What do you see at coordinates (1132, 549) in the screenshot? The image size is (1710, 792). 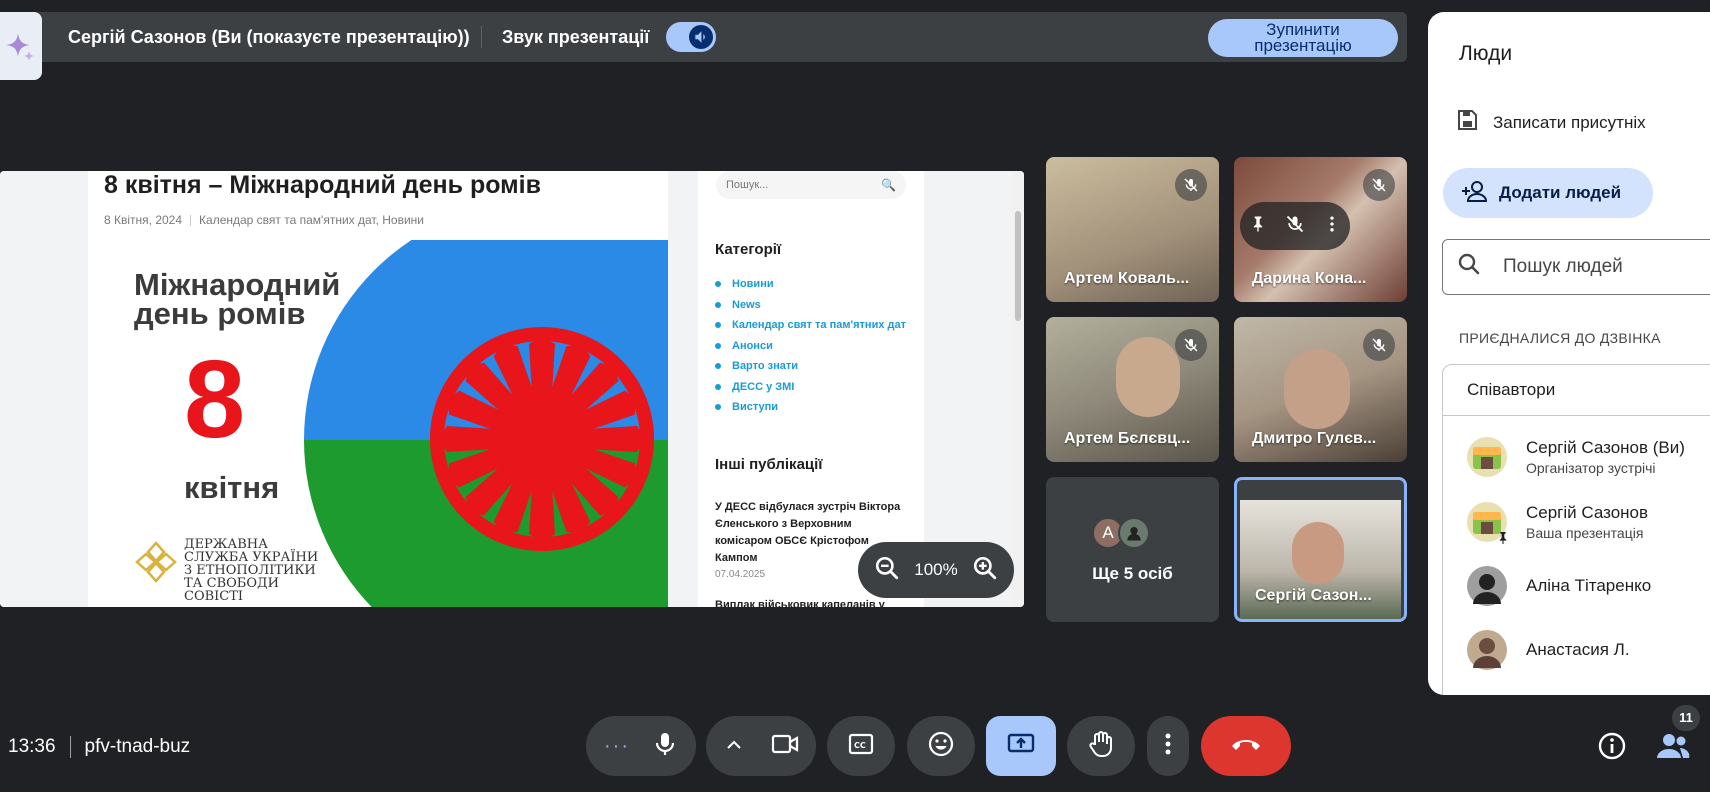 I see `more-participants-tile: А Ще 5 осіб` at bounding box center [1132, 549].